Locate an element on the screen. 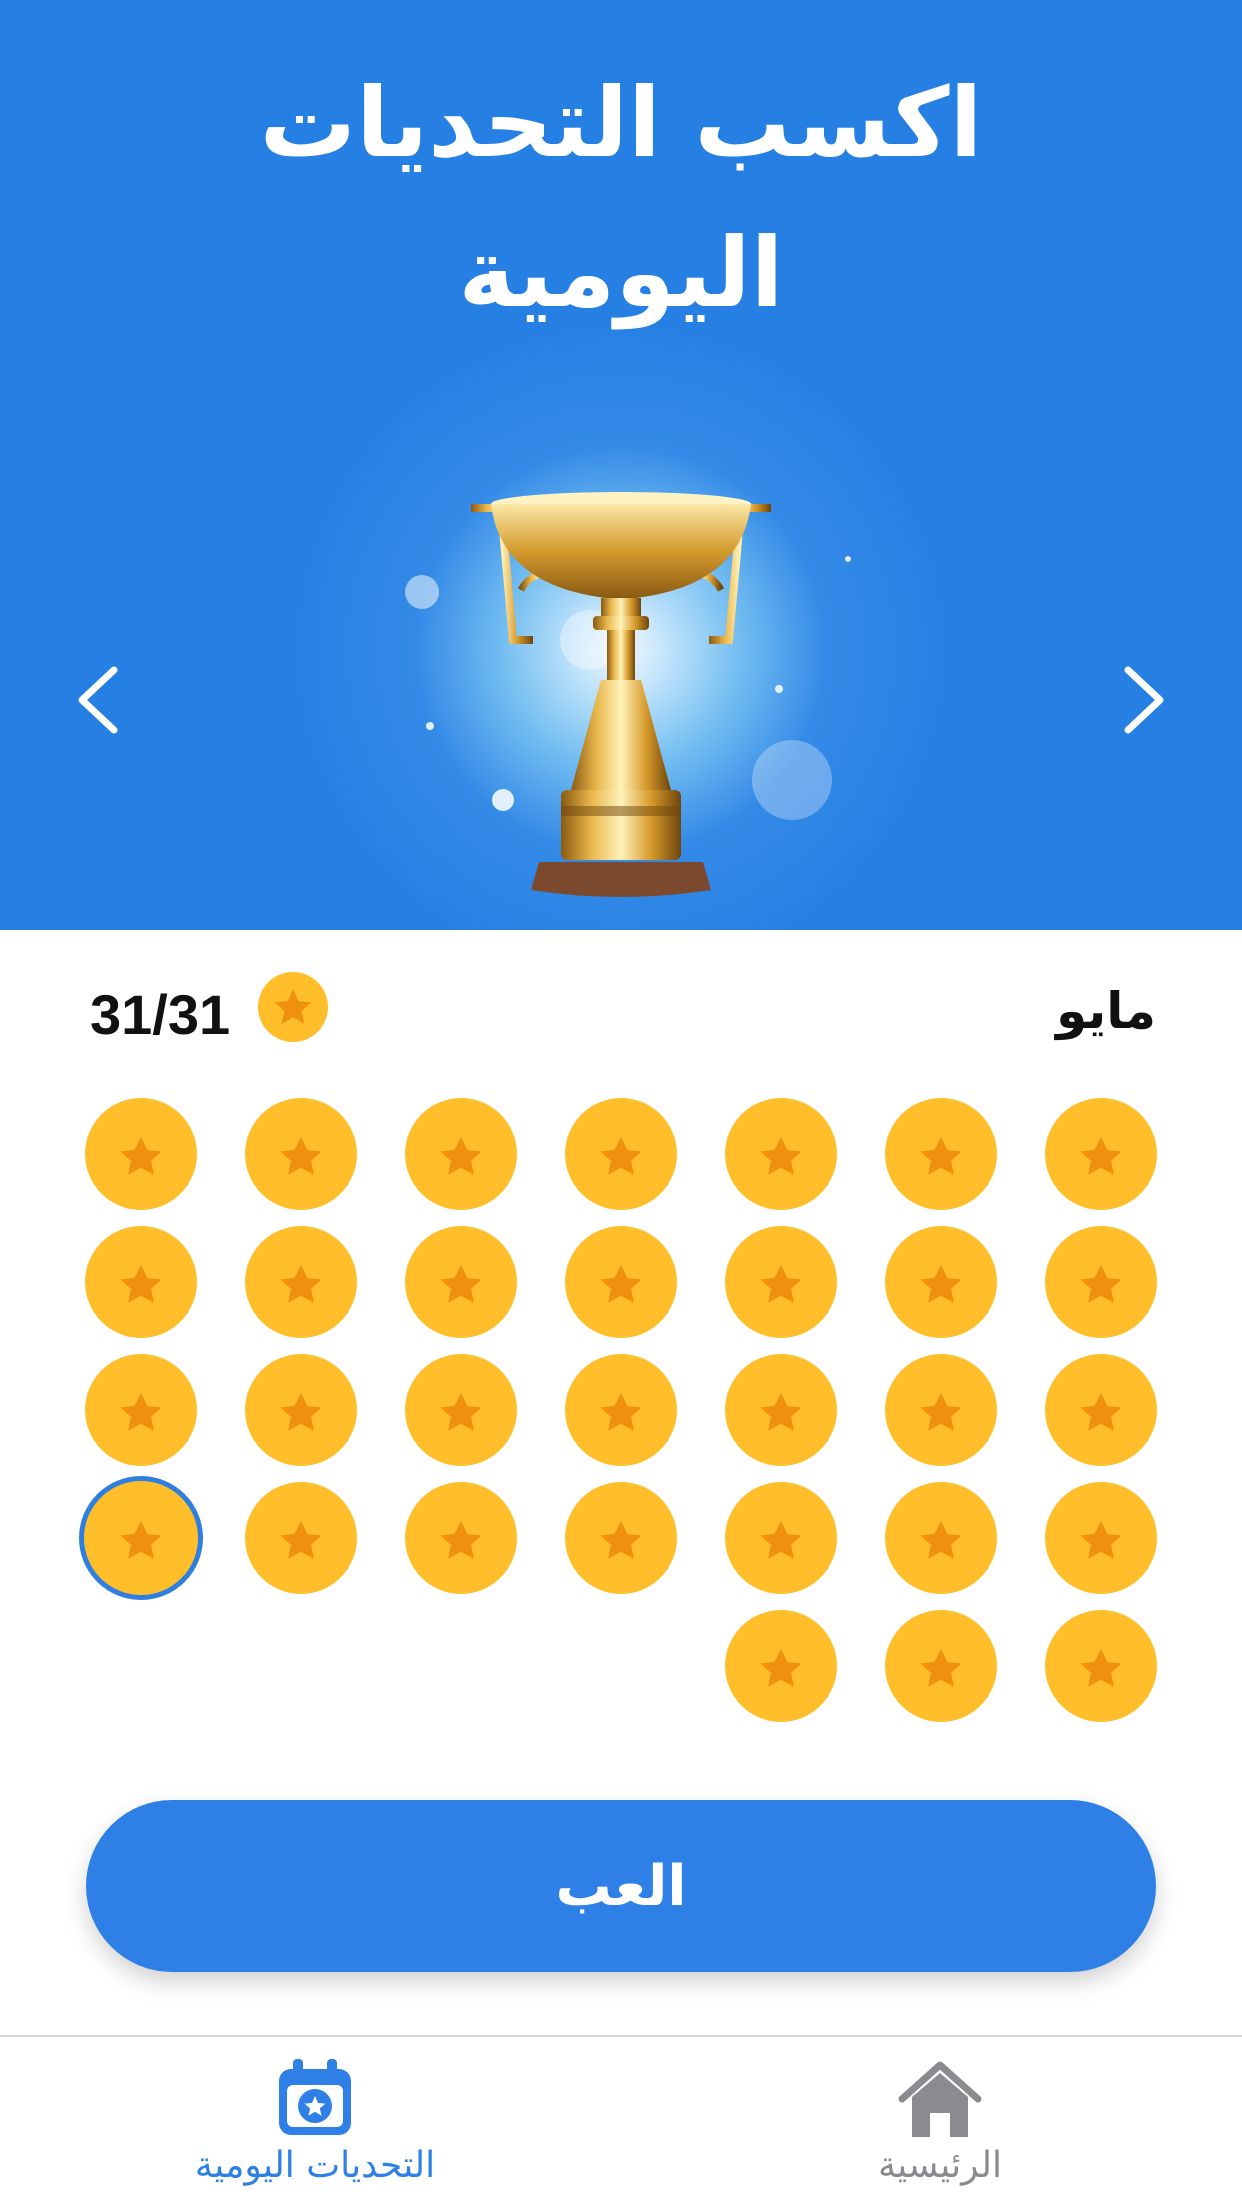 The width and height of the screenshot is (1242, 2210). calendar-star-icon is located at coordinates (315, 2097).